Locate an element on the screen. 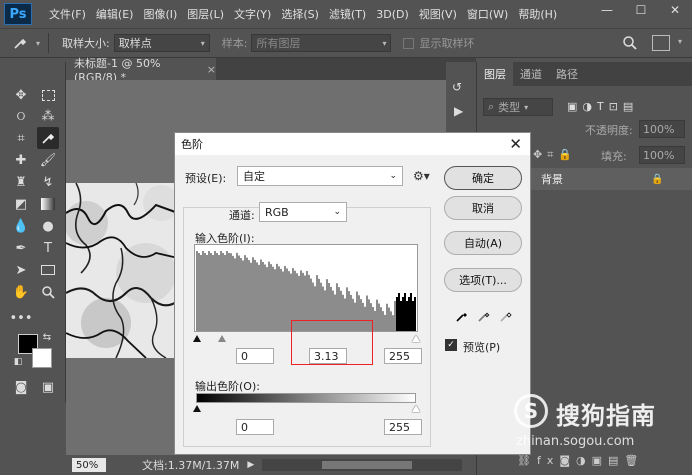 This screenshot has height=475, width=692. marquee-tool-icon is located at coordinates (48, 95).